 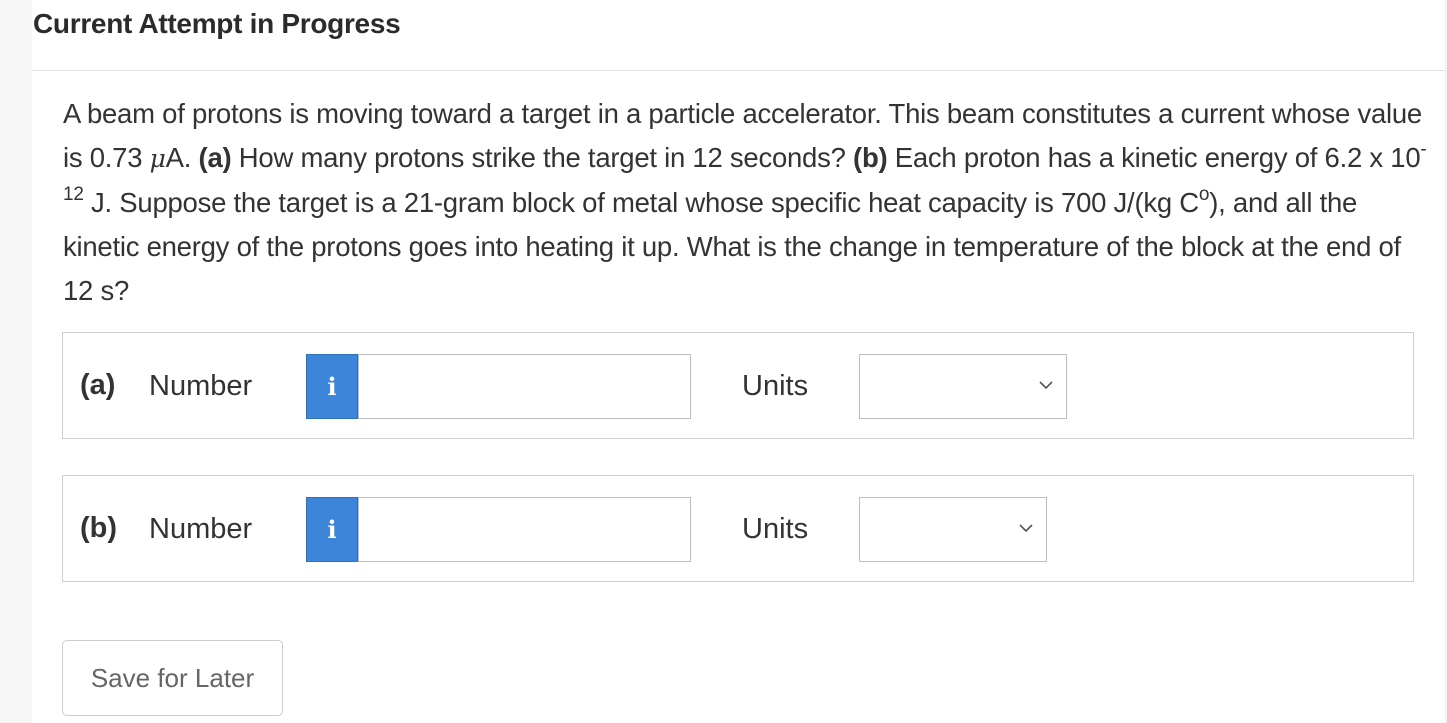 What do you see at coordinates (201, 386) in the screenshot?
I see `part-a-number-label: Number` at bounding box center [201, 386].